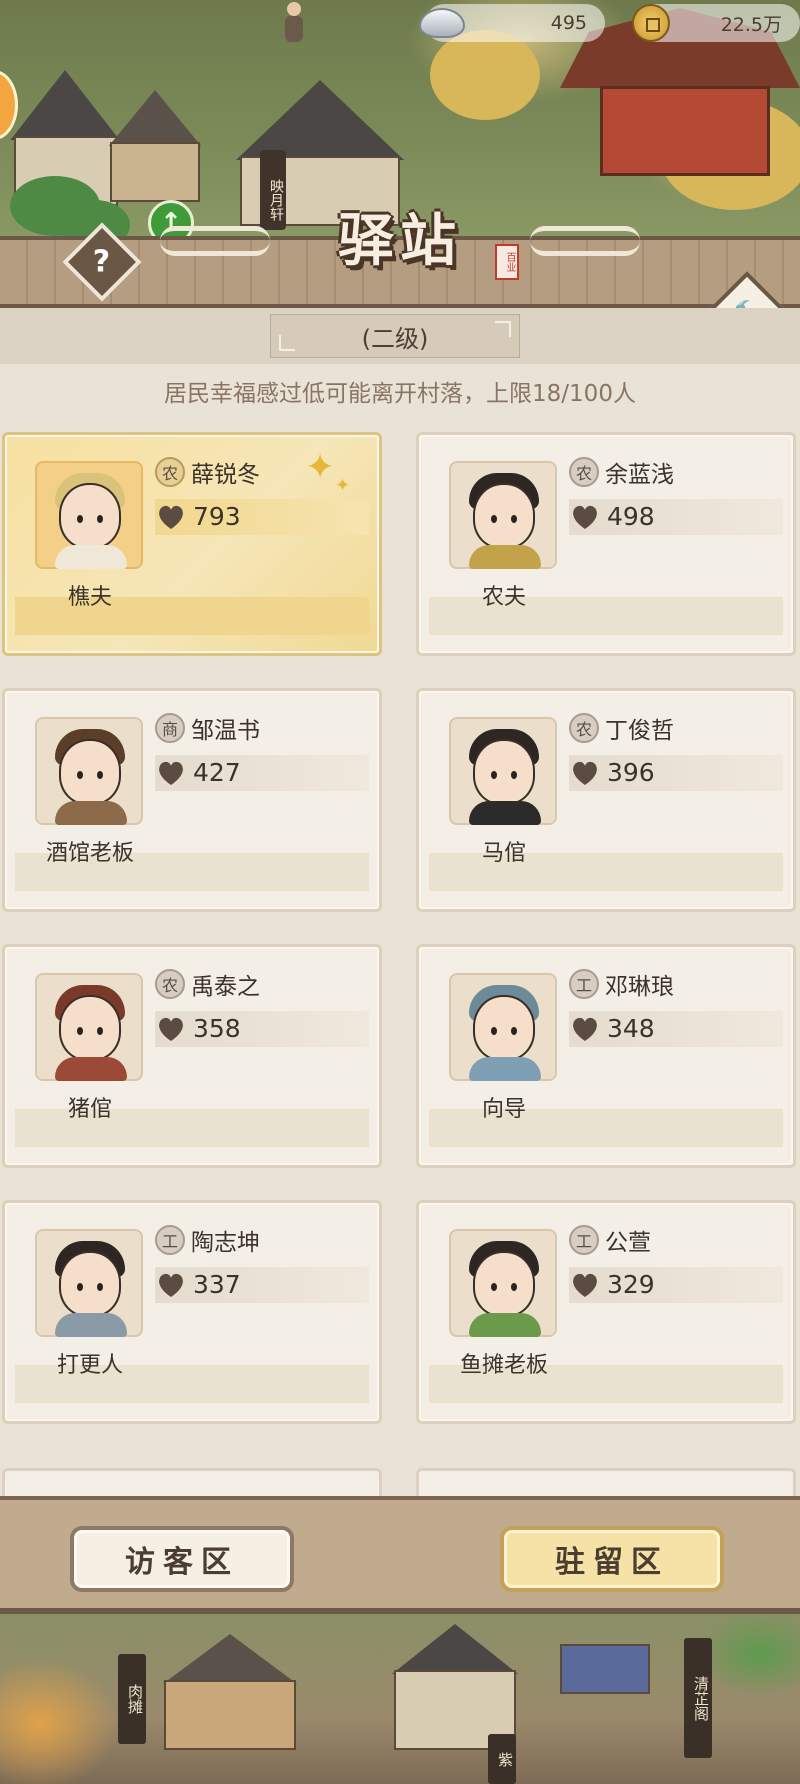 This screenshot has width=800, height=1784. What do you see at coordinates (217, 516) in the screenshot?
I see `happiness-score: 793` at bounding box center [217, 516].